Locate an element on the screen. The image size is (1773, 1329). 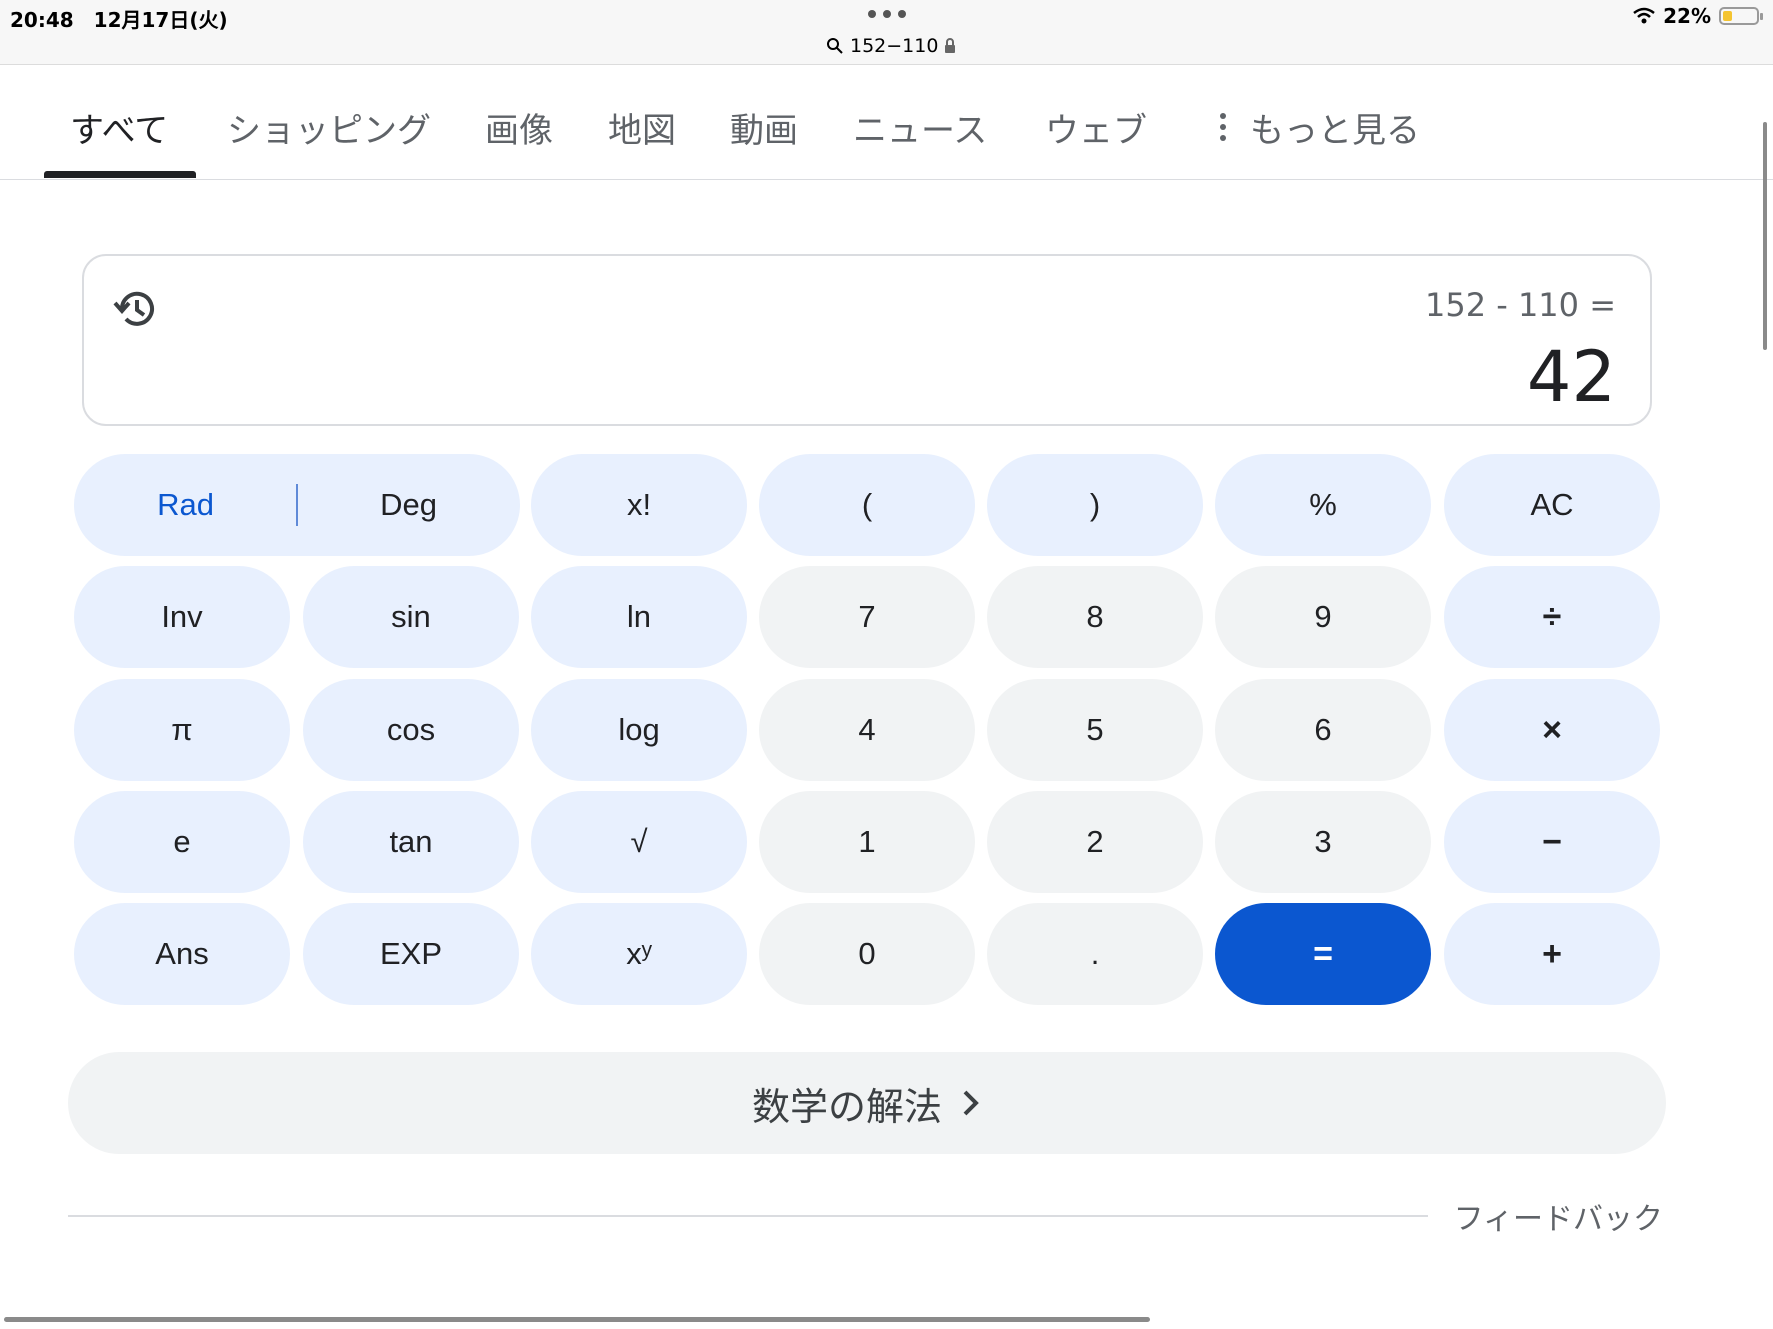
tab-web: ウェブ is located at coordinates (1096, 127).